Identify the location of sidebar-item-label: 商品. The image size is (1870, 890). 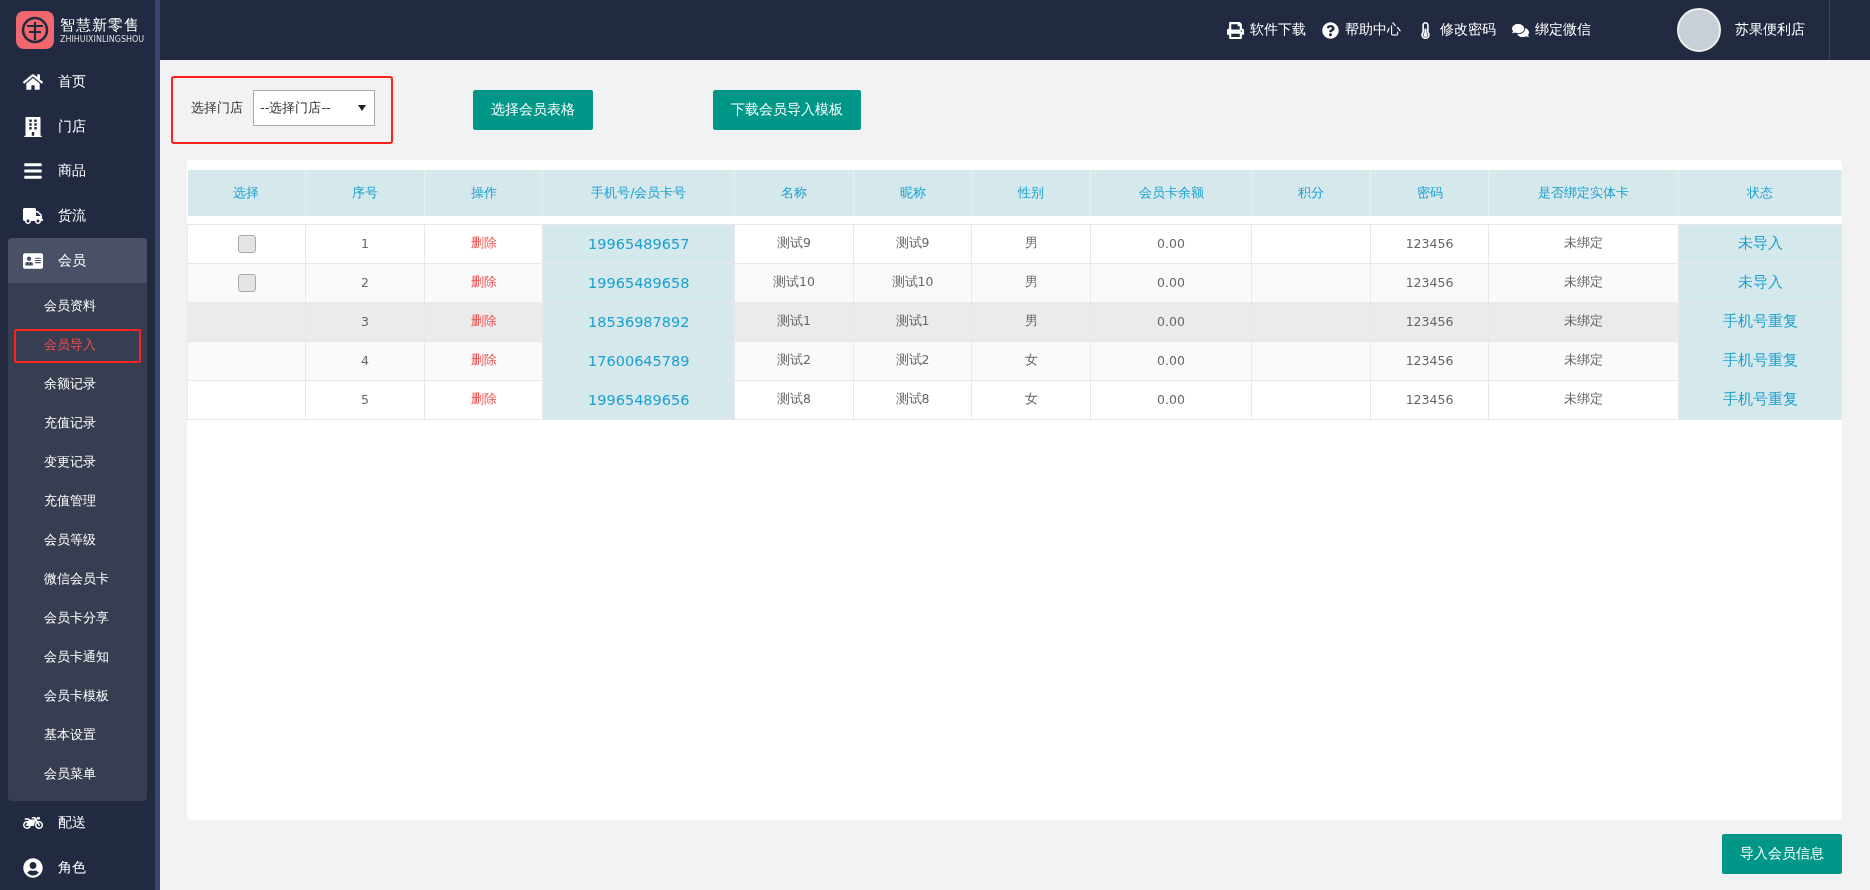
(72, 171).